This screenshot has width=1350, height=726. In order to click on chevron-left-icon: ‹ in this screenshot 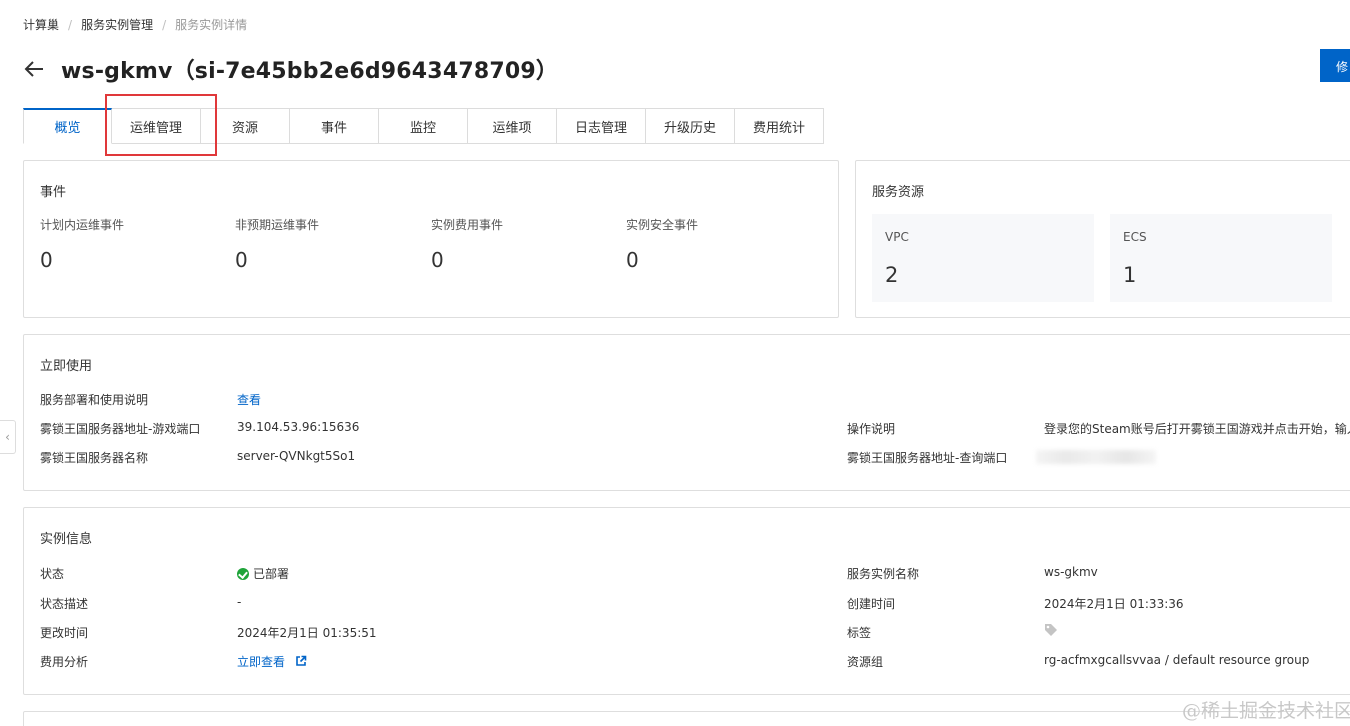, I will do `click(7, 437)`.